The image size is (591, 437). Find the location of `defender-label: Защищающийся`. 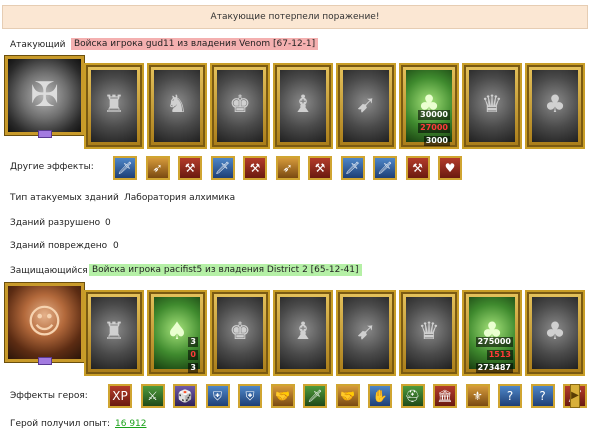

defender-label: Защищающийся is located at coordinates (49, 271).